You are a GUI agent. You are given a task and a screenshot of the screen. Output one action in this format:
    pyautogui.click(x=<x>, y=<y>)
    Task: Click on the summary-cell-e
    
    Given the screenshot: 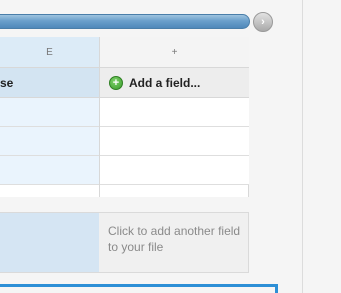 What is the action you would take?
    pyautogui.click(x=49, y=242)
    